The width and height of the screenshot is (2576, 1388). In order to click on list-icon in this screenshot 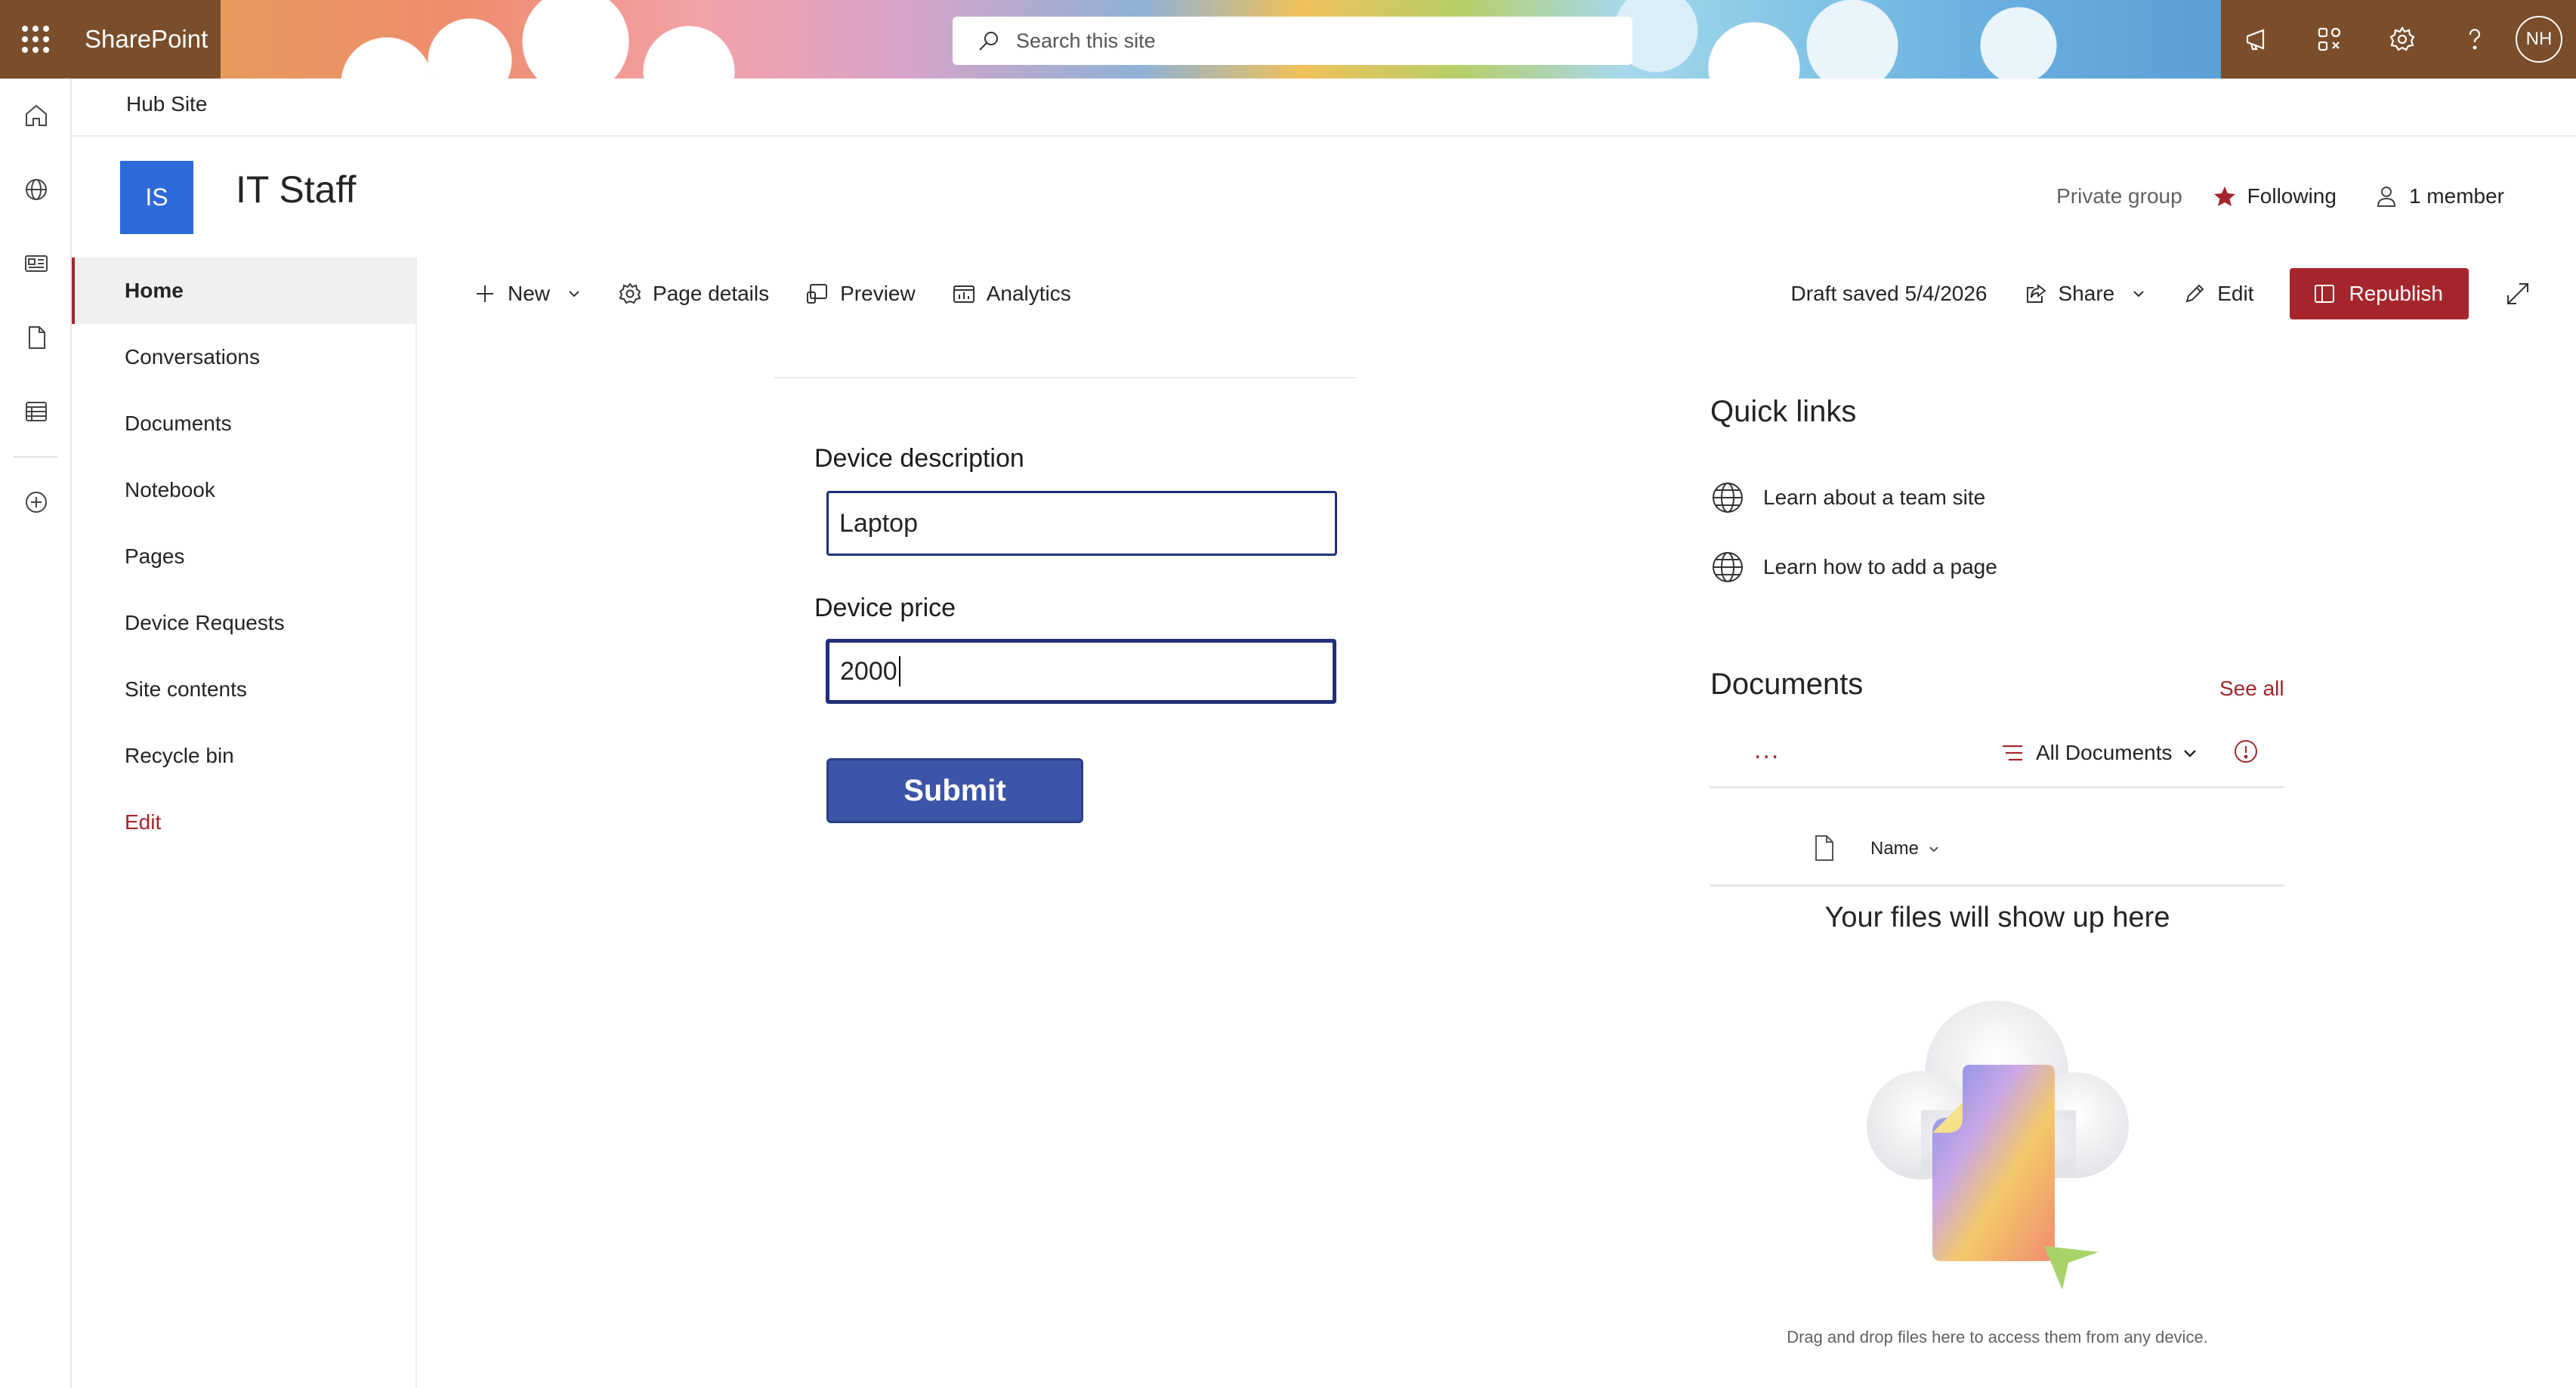, I will do `click(36, 411)`.